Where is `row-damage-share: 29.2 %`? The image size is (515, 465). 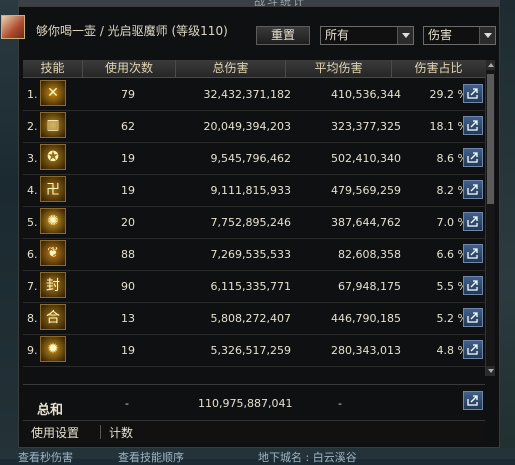
row-damage-share: 29.2 % is located at coordinates (448, 94).